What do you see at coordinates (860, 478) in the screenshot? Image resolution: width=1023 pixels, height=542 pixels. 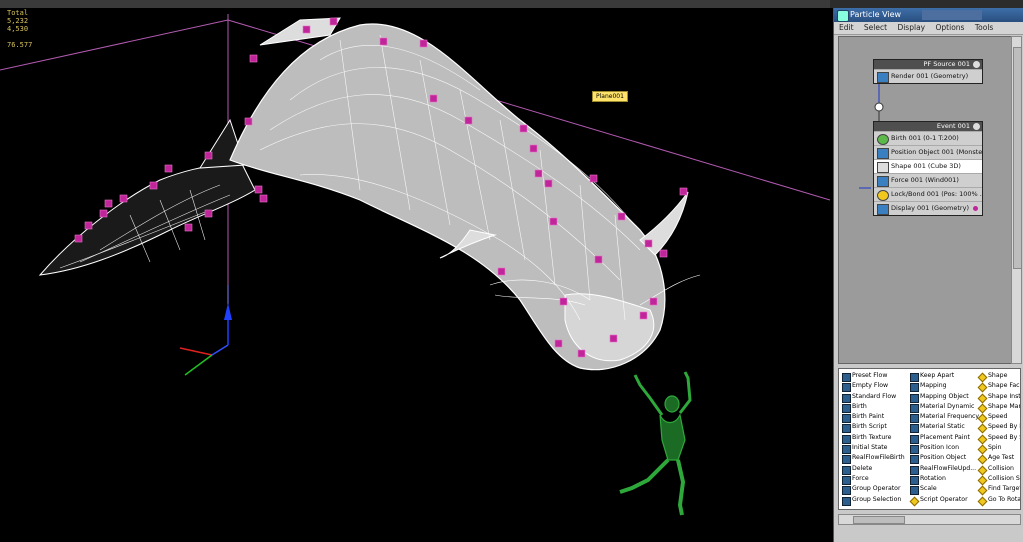 I see `depot-item-label: Force` at bounding box center [860, 478].